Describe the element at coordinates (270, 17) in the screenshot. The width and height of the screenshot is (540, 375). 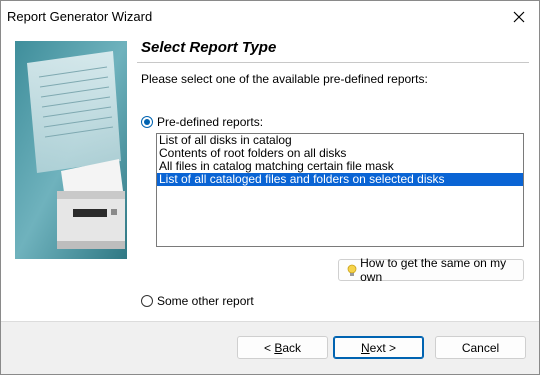
I see `title-bar: Report Generator Wizard` at that location.